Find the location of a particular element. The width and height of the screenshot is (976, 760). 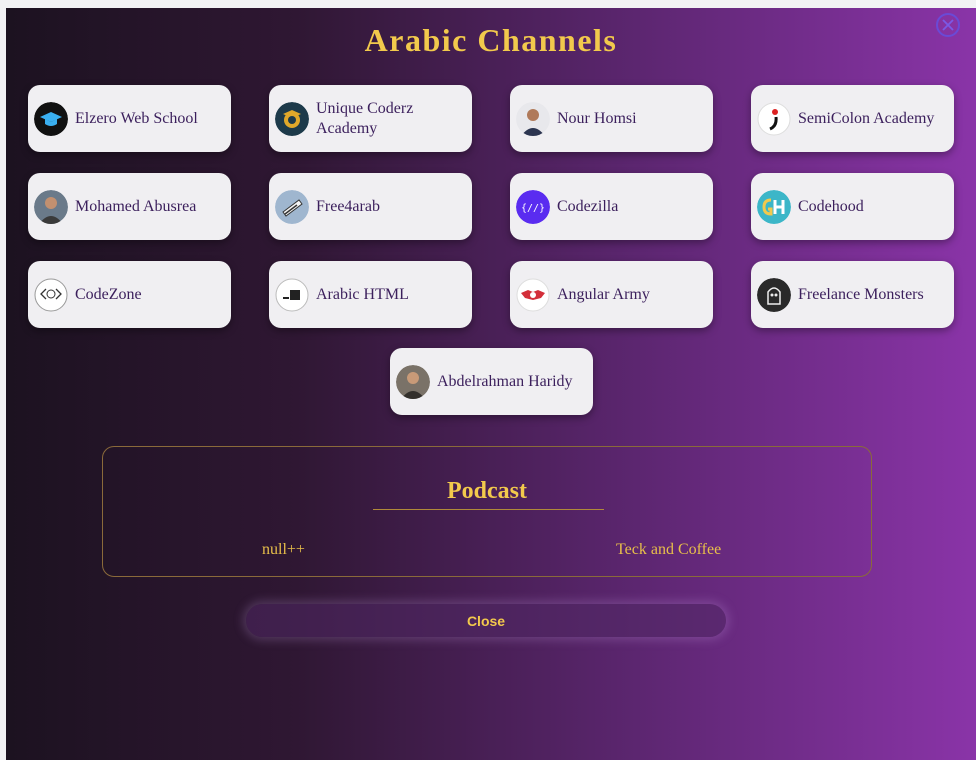

channel-card-nour-homsi: Nour Homsi is located at coordinates (611, 118).